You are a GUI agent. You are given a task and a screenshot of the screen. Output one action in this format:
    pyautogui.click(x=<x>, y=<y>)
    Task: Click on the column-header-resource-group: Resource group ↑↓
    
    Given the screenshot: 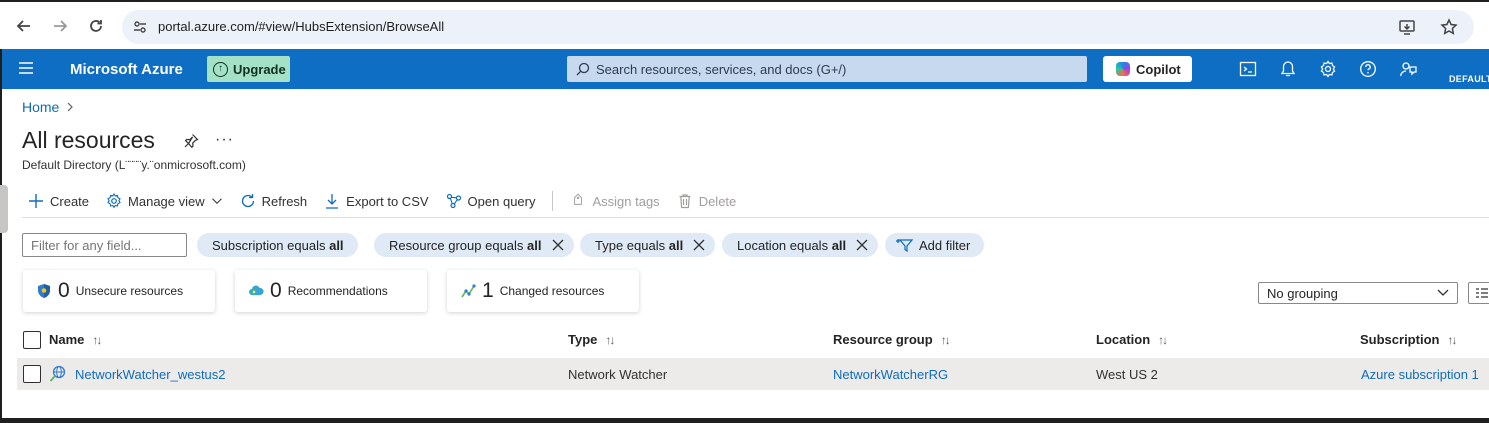 What is the action you would take?
    pyautogui.click(x=892, y=339)
    